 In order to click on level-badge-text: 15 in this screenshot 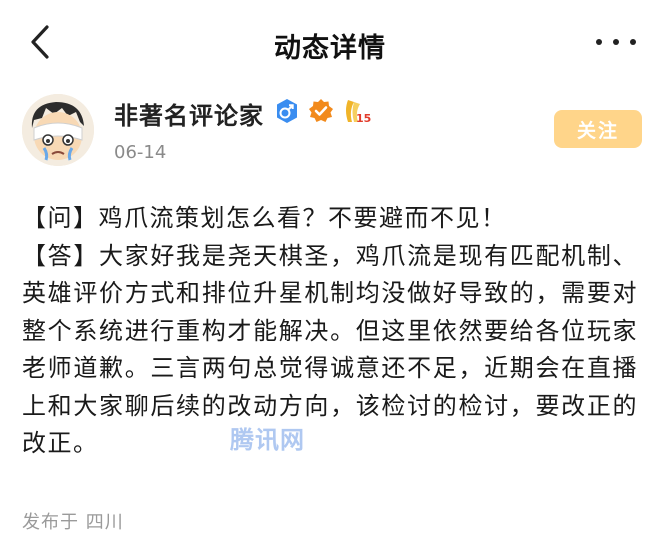, I will do `click(363, 118)`.